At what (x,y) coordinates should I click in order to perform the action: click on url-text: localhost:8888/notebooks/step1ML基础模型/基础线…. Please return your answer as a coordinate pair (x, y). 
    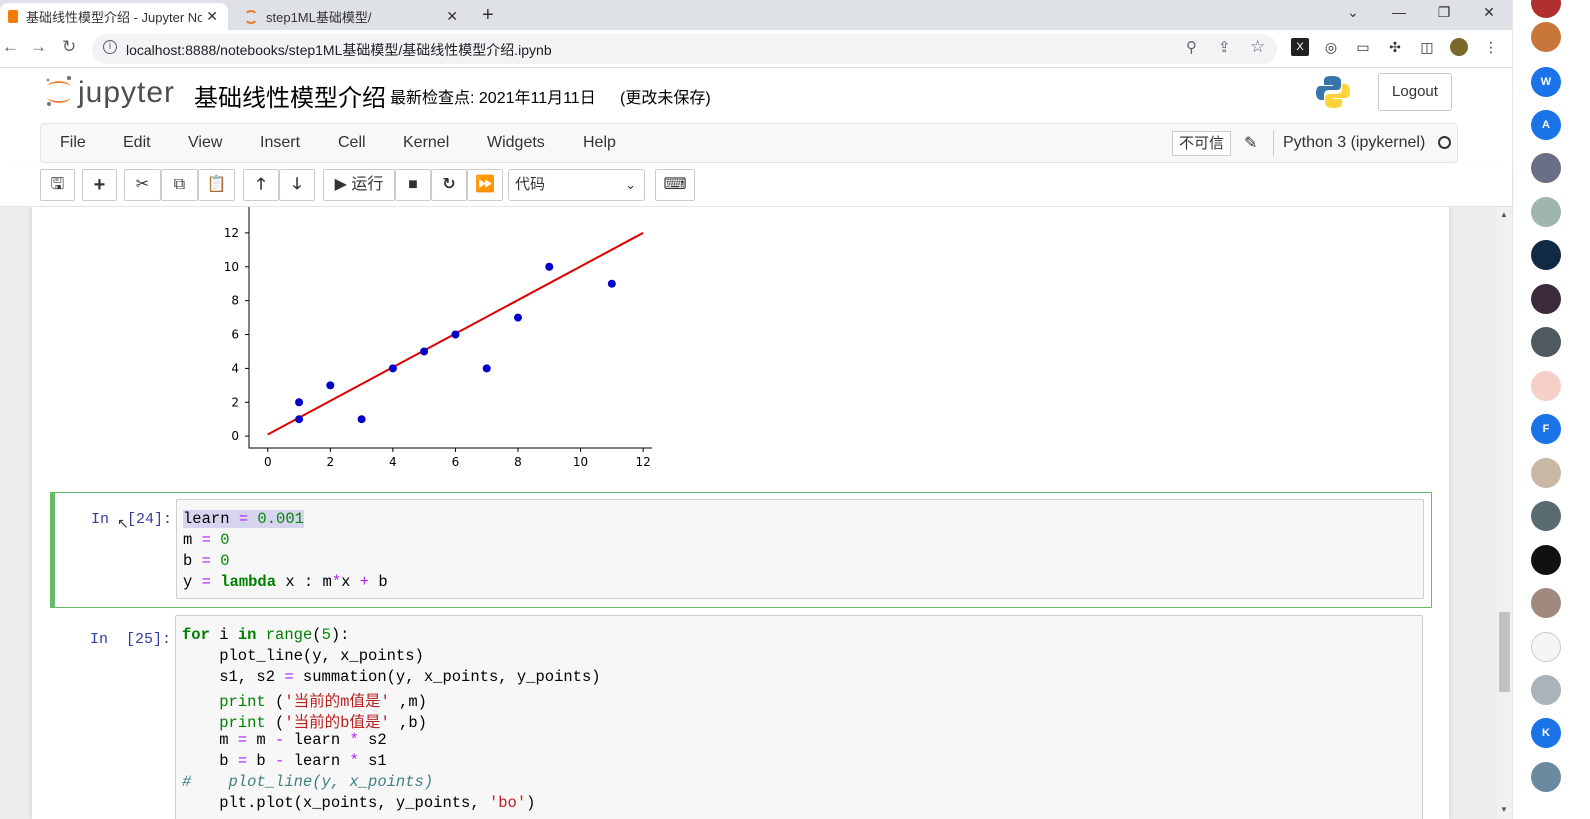
    Looking at the image, I should click on (339, 50).